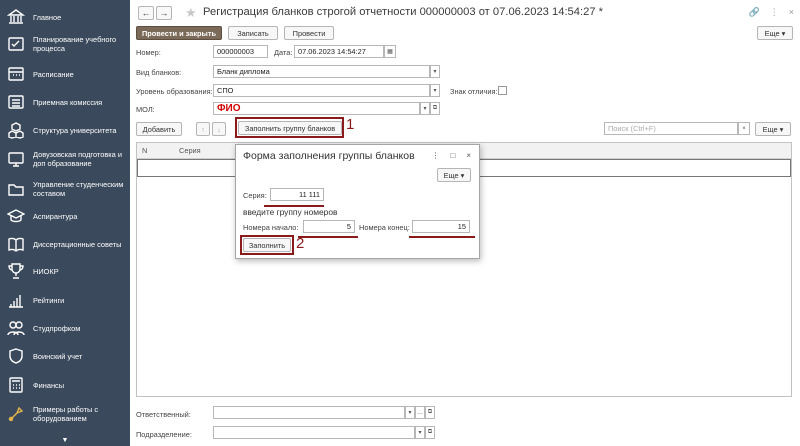 This screenshot has width=800, height=446. Describe the element at coordinates (16, 328) in the screenshot. I see `people-icon` at that location.